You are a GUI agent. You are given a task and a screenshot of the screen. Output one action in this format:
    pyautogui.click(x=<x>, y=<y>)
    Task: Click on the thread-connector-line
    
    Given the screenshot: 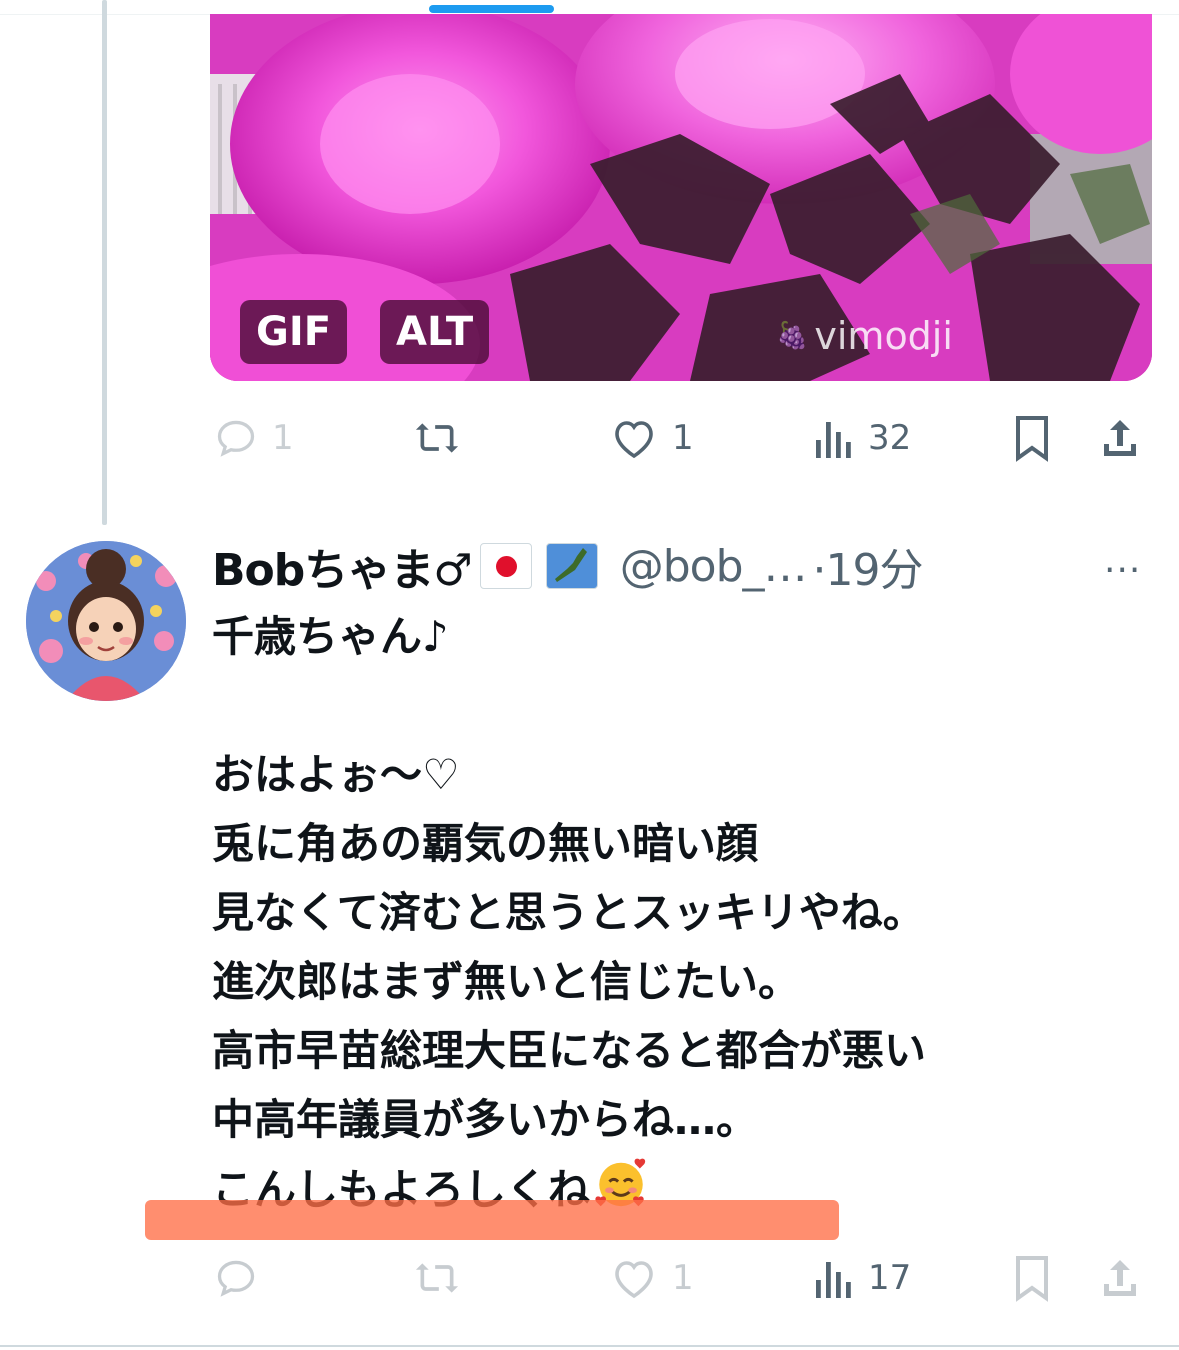 What is the action you would take?
    pyautogui.click(x=104, y=262)
    